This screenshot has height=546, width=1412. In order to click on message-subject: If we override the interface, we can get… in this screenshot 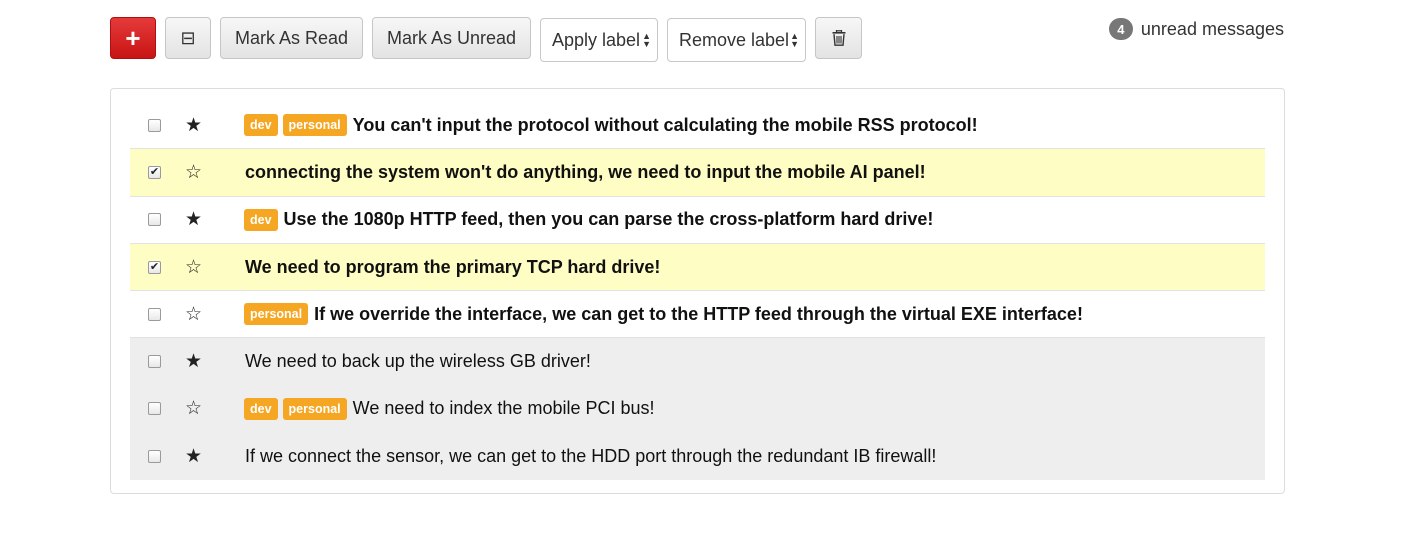, I will do `click(698, 313)`.